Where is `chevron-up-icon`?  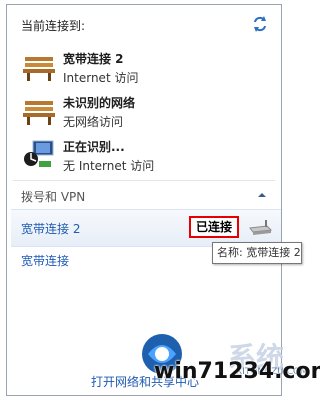 chevron-up-icon is located at coordinates (262, 195).